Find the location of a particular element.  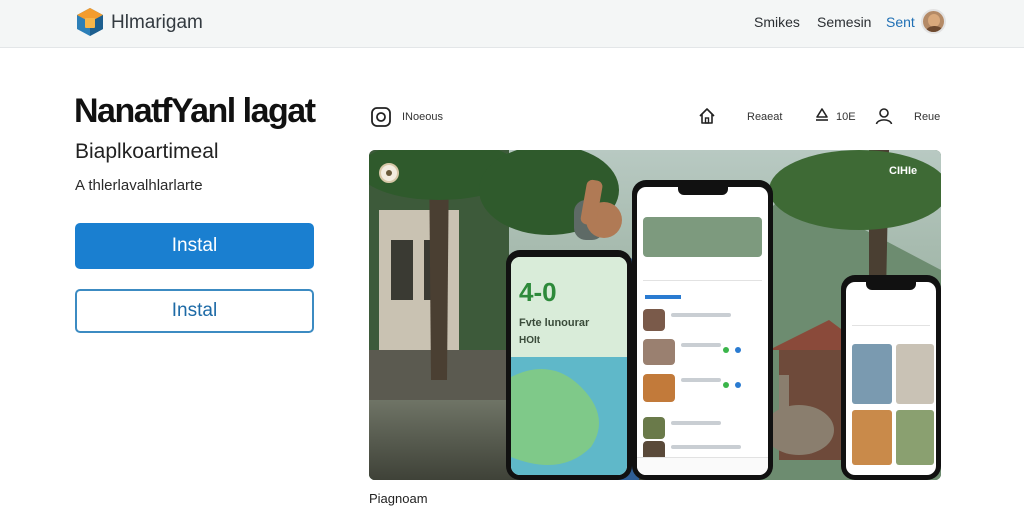

phone-center-screen is located at coordinates (702, 331).